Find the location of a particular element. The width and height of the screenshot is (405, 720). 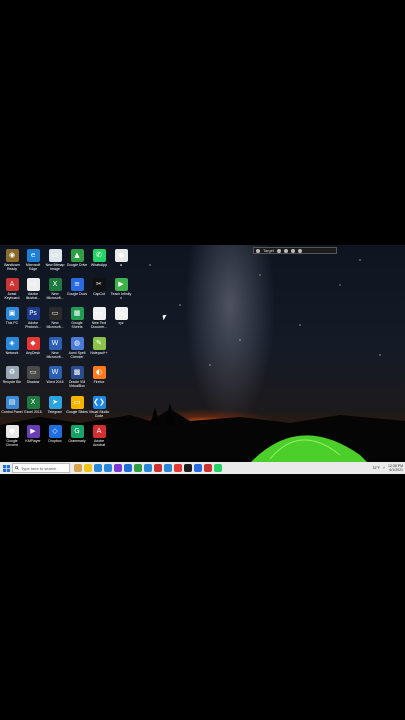

desktop-icon: G Grammarly is located at coordinates (77, 439).